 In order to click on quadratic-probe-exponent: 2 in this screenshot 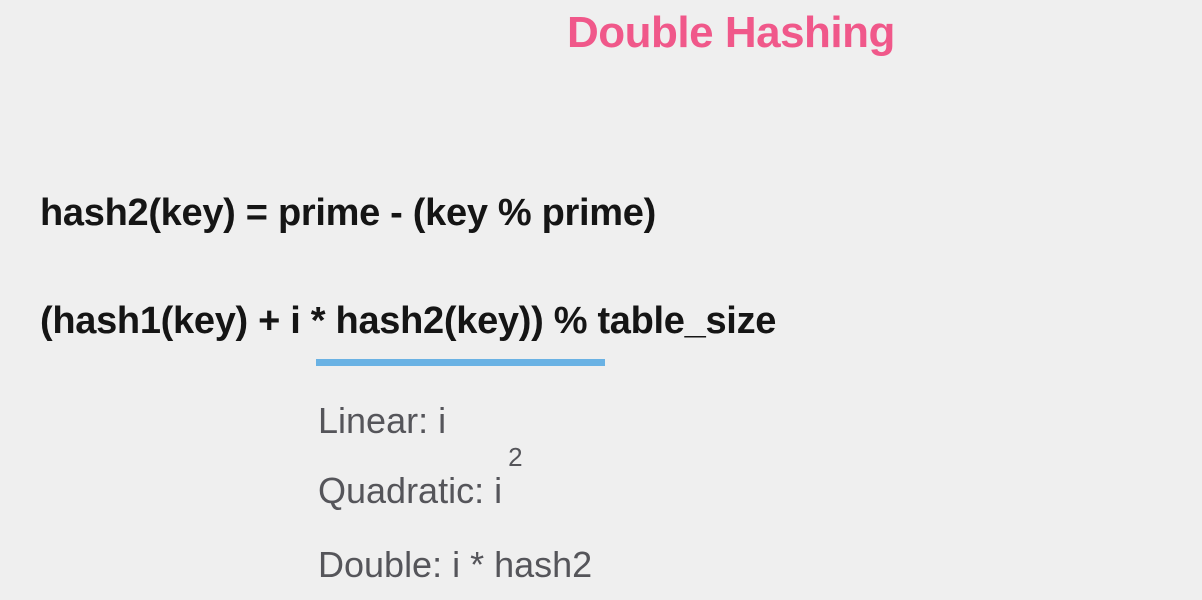, I will do `click(515, 457)`.